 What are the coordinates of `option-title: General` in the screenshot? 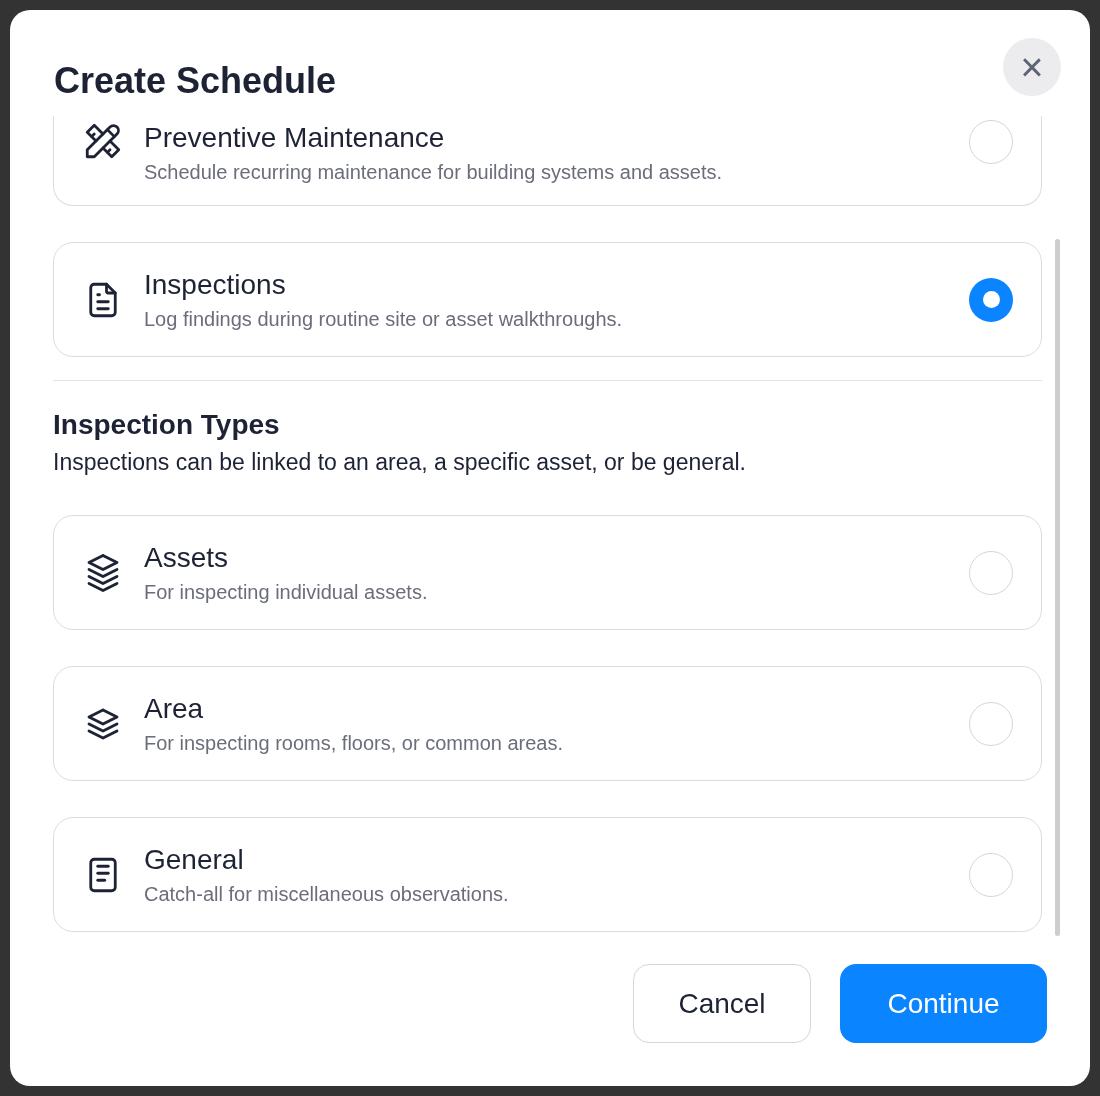 It's located at (194, 859).